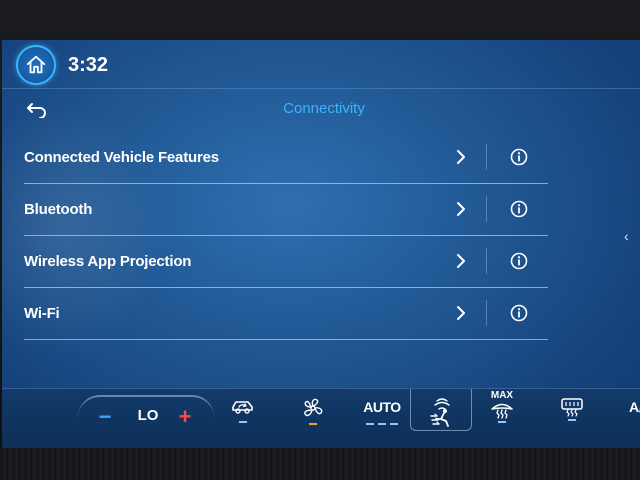 The height and width of the screenshot is (480, 640). Describe the element at coordinates (502, 422) in the screenshot. I see `max-defrost-indicator` at that location.